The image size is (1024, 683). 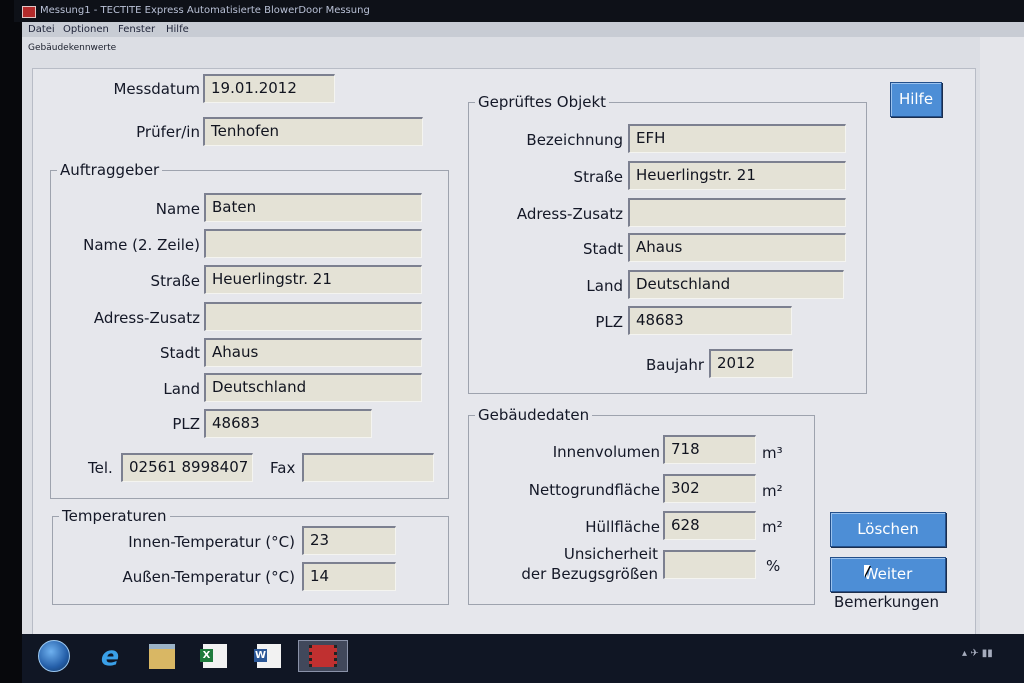 I want to click on ag-strasse-field: Heuerlingstr. 21, so click(x=313, y=279).